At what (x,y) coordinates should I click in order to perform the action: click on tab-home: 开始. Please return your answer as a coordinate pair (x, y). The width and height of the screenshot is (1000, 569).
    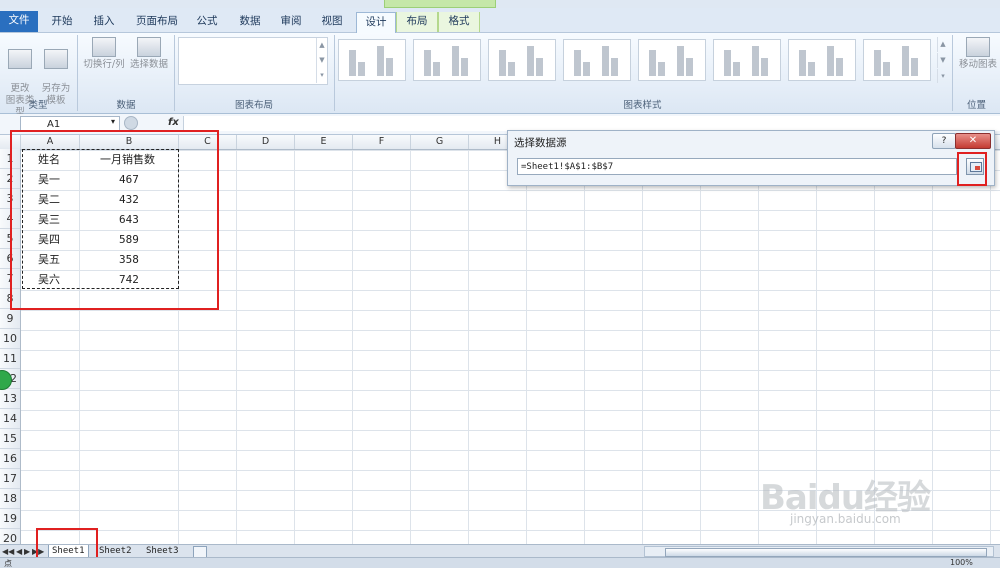
    Looking at the image, I should click on (62, 22).